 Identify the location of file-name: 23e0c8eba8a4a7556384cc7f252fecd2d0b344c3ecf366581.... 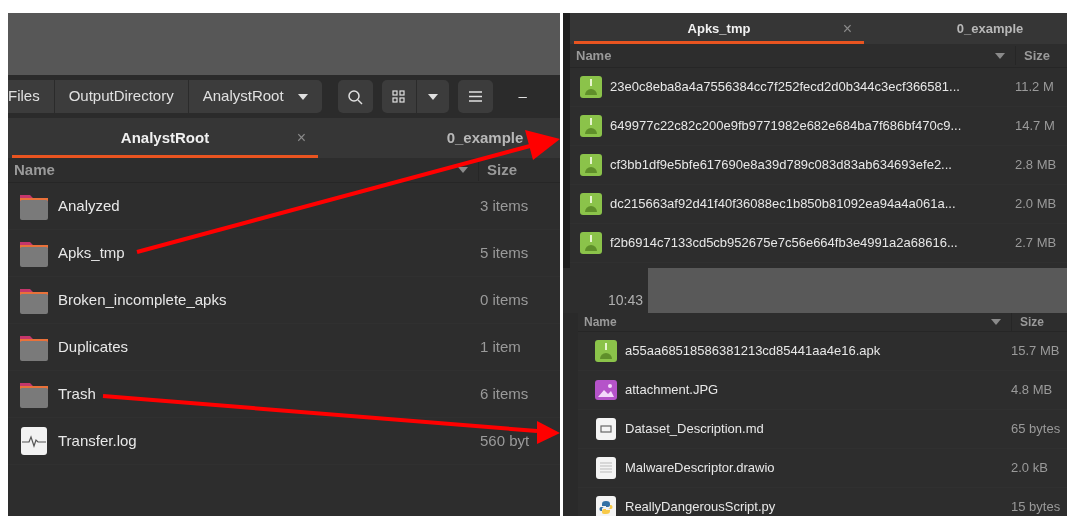
(785, 87).